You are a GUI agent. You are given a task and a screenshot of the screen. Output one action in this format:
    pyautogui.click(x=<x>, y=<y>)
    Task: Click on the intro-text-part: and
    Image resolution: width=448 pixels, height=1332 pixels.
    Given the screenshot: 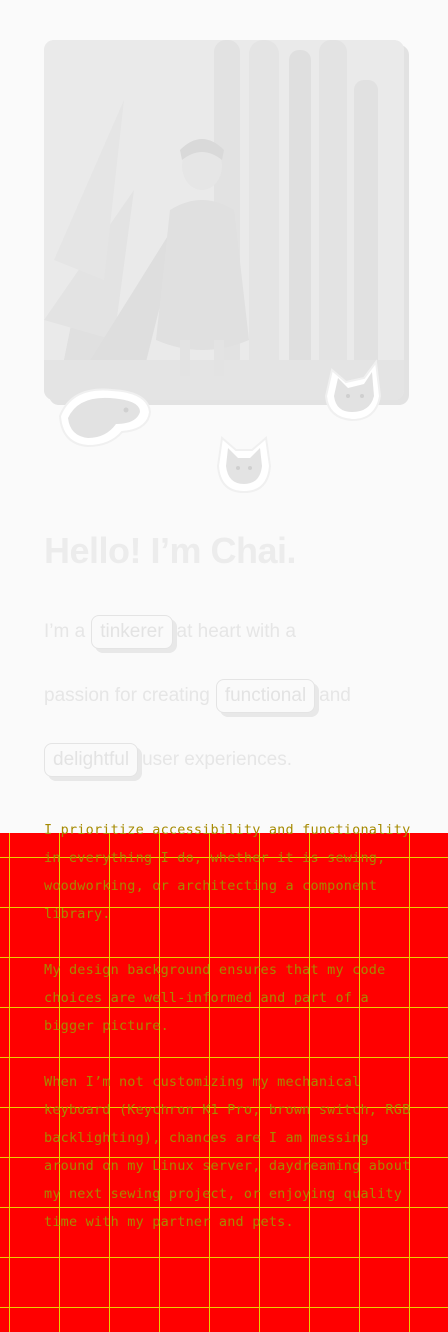 What is the action you would take?
    pyautogui.click(x=335, y=695)
    